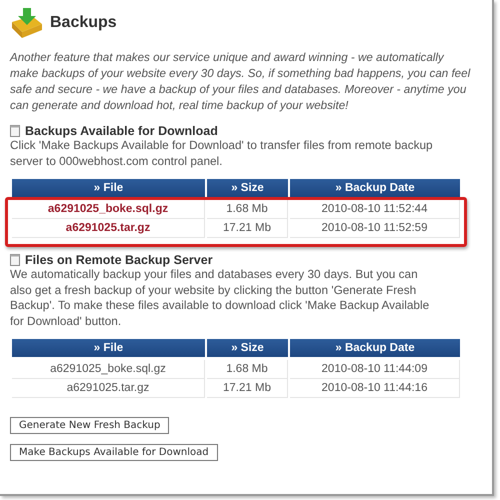  I want to click on table-cell: 2010-08-10 11:52:59, so click(375, 228).